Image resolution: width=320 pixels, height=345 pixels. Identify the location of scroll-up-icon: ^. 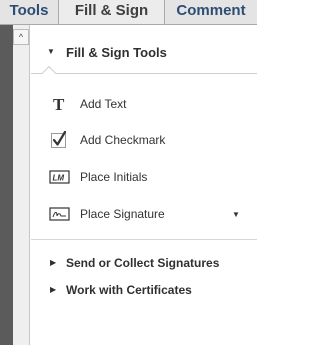
(21, 37).